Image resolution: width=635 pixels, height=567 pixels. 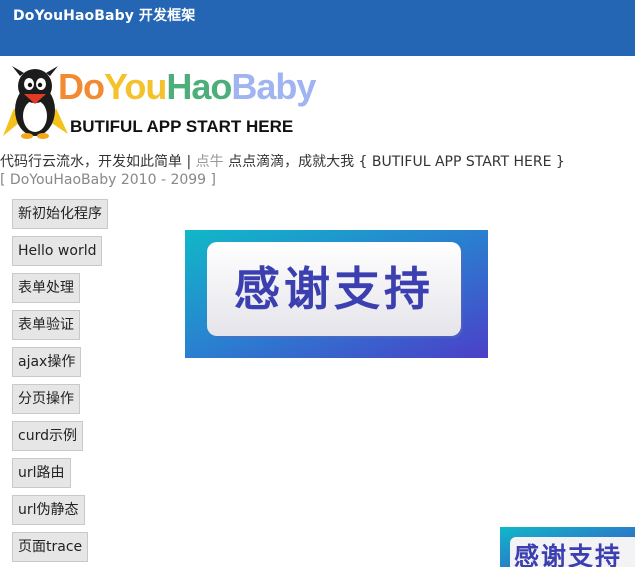 I want to click on menu-button-url-rewrite: url伪静态, so click(x=48, y=510).